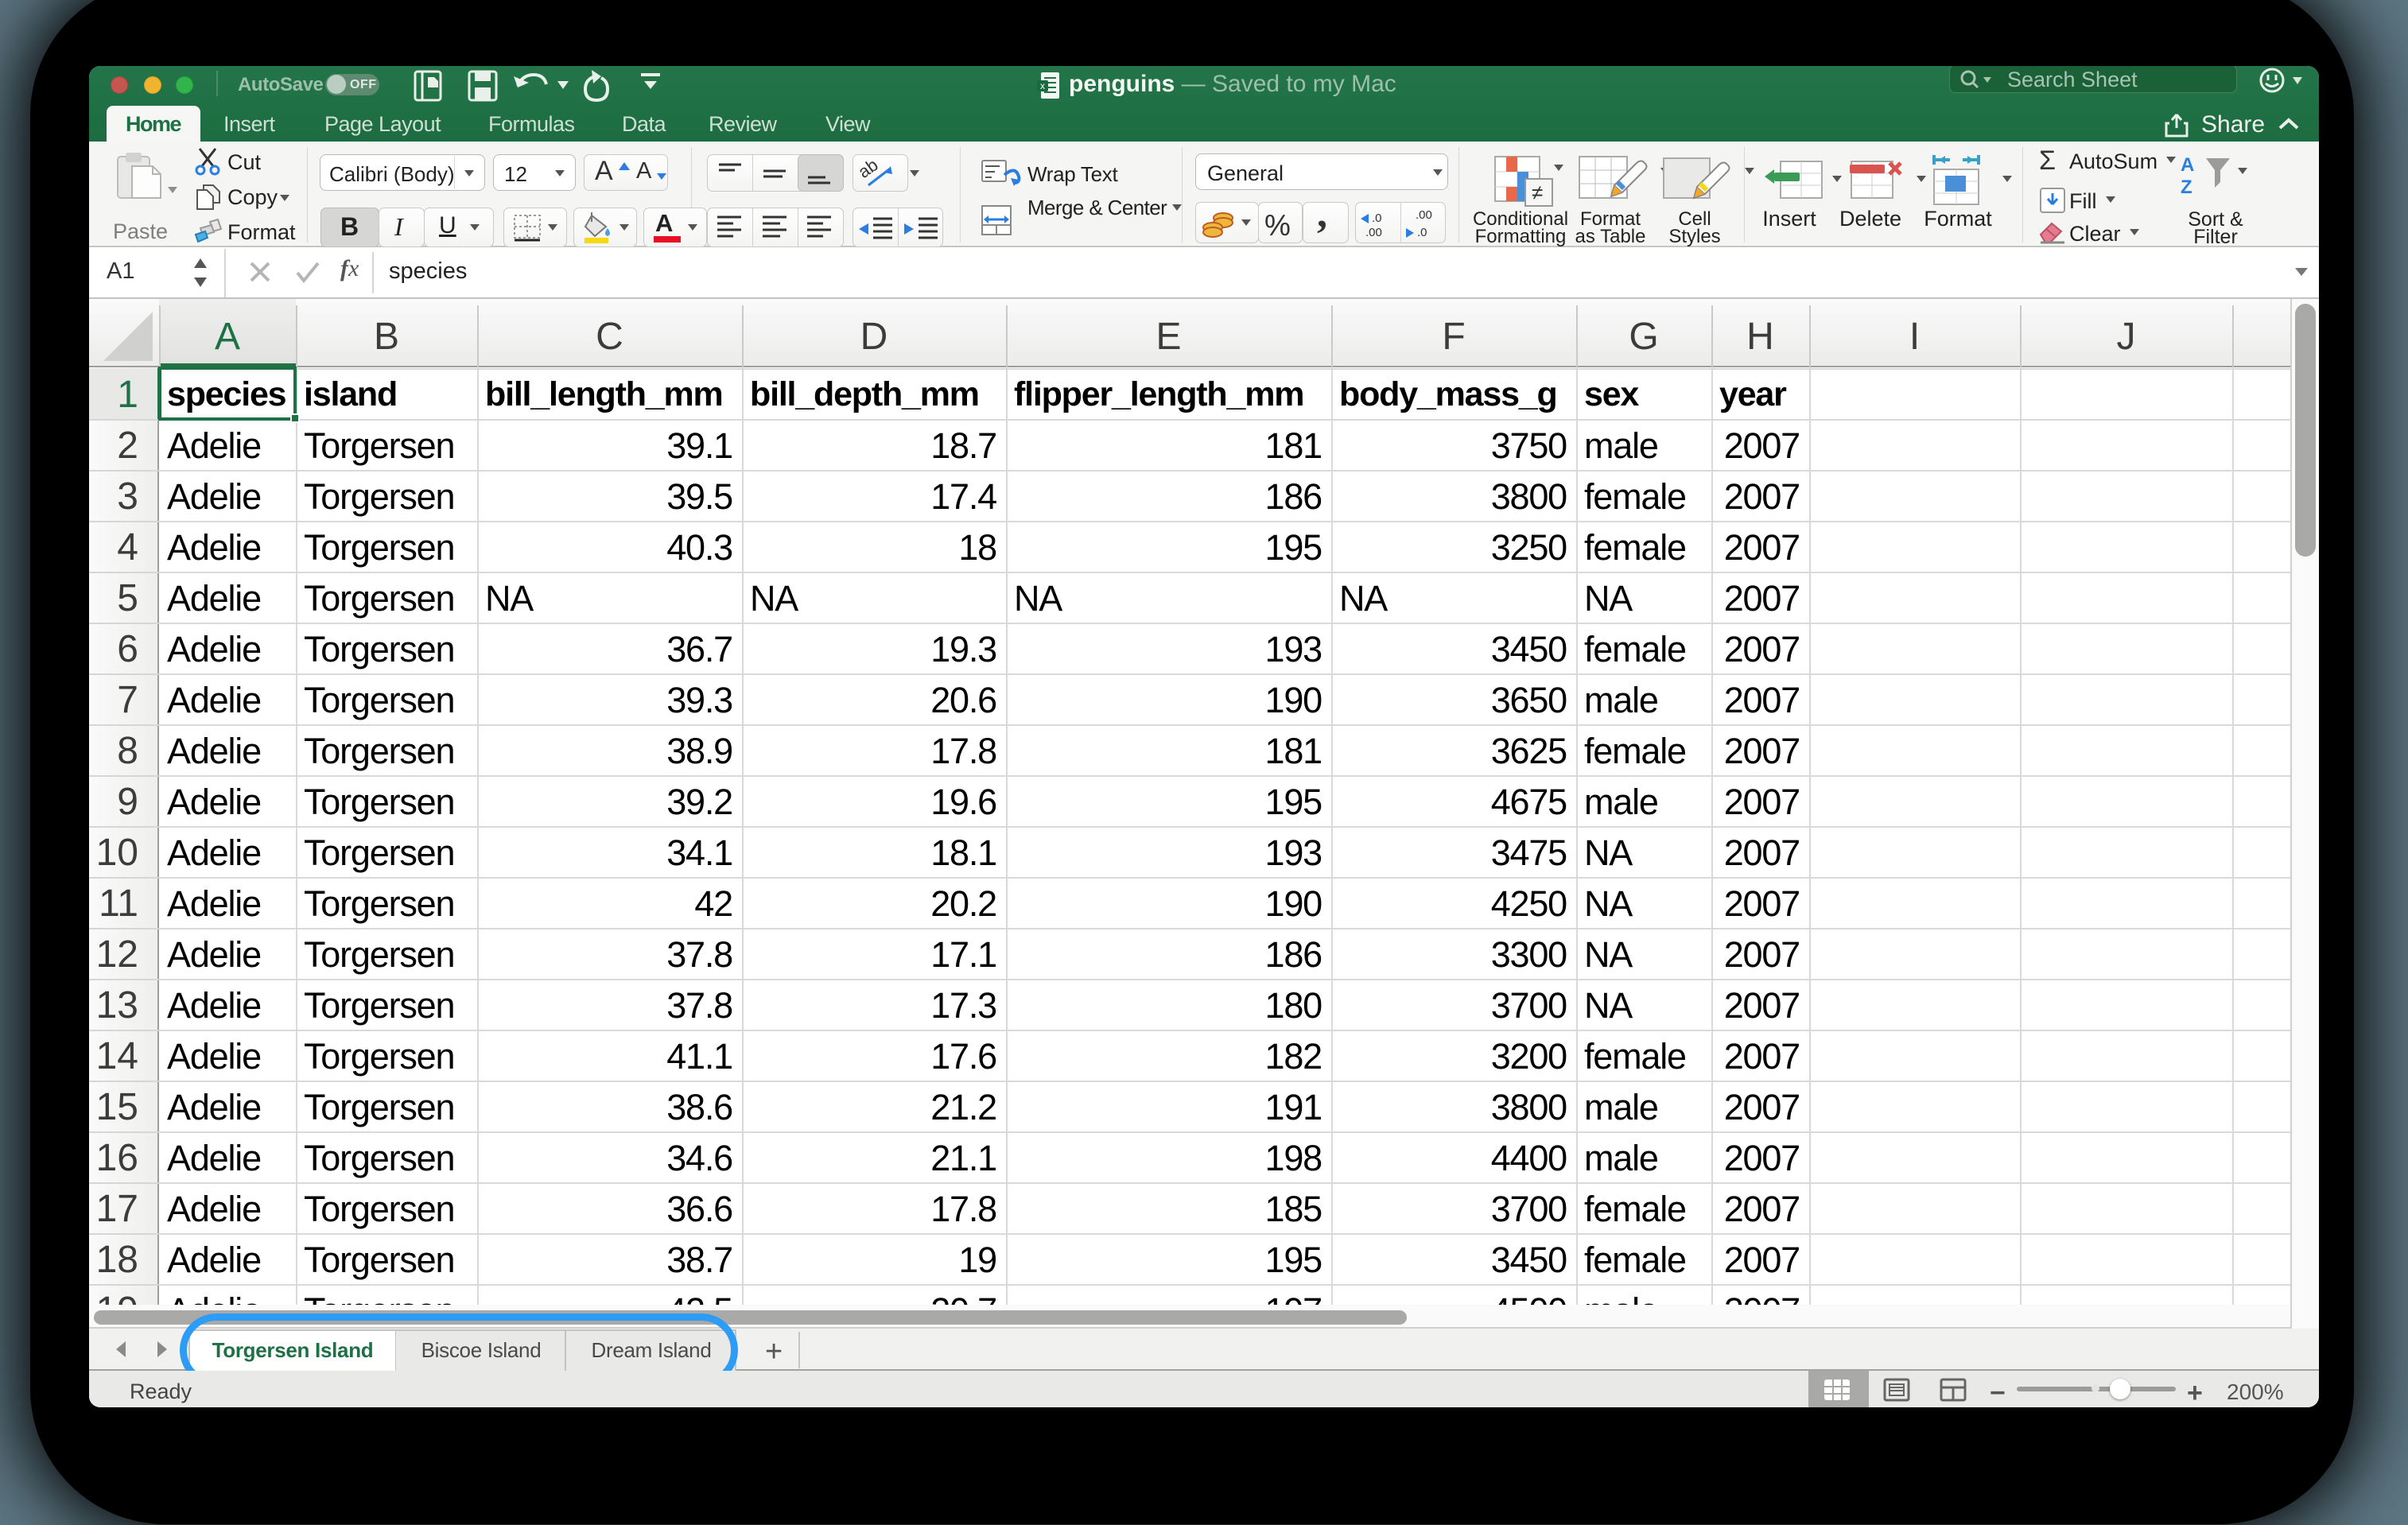 The width and height of the screenshot is (2408, 1525). I want to click on svg-text: x, so click(1042, 85).